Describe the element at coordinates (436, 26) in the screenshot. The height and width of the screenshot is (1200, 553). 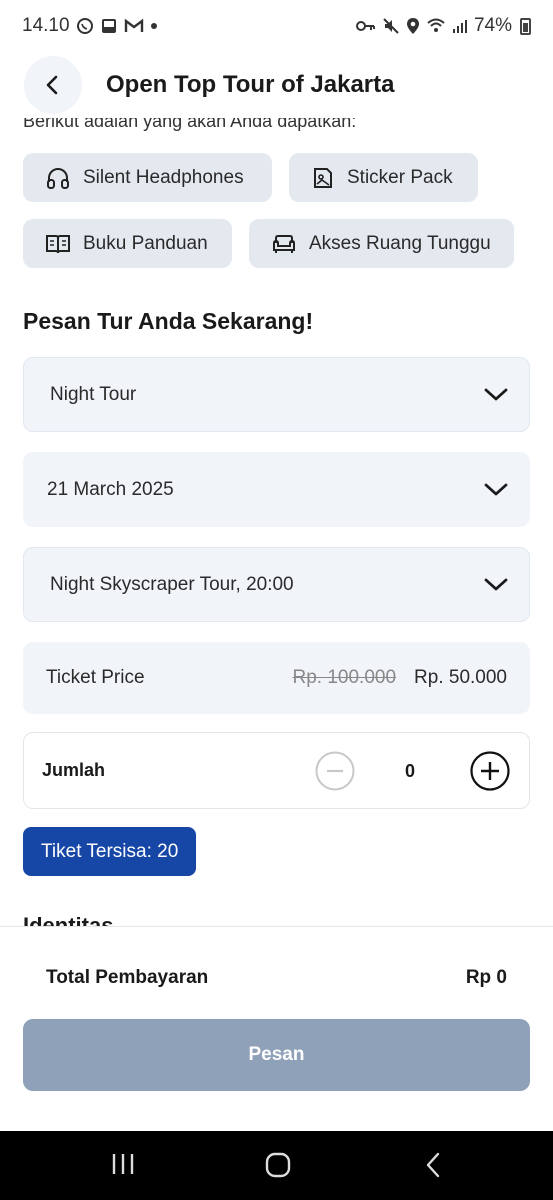
I see `wifi-icon` at that location.